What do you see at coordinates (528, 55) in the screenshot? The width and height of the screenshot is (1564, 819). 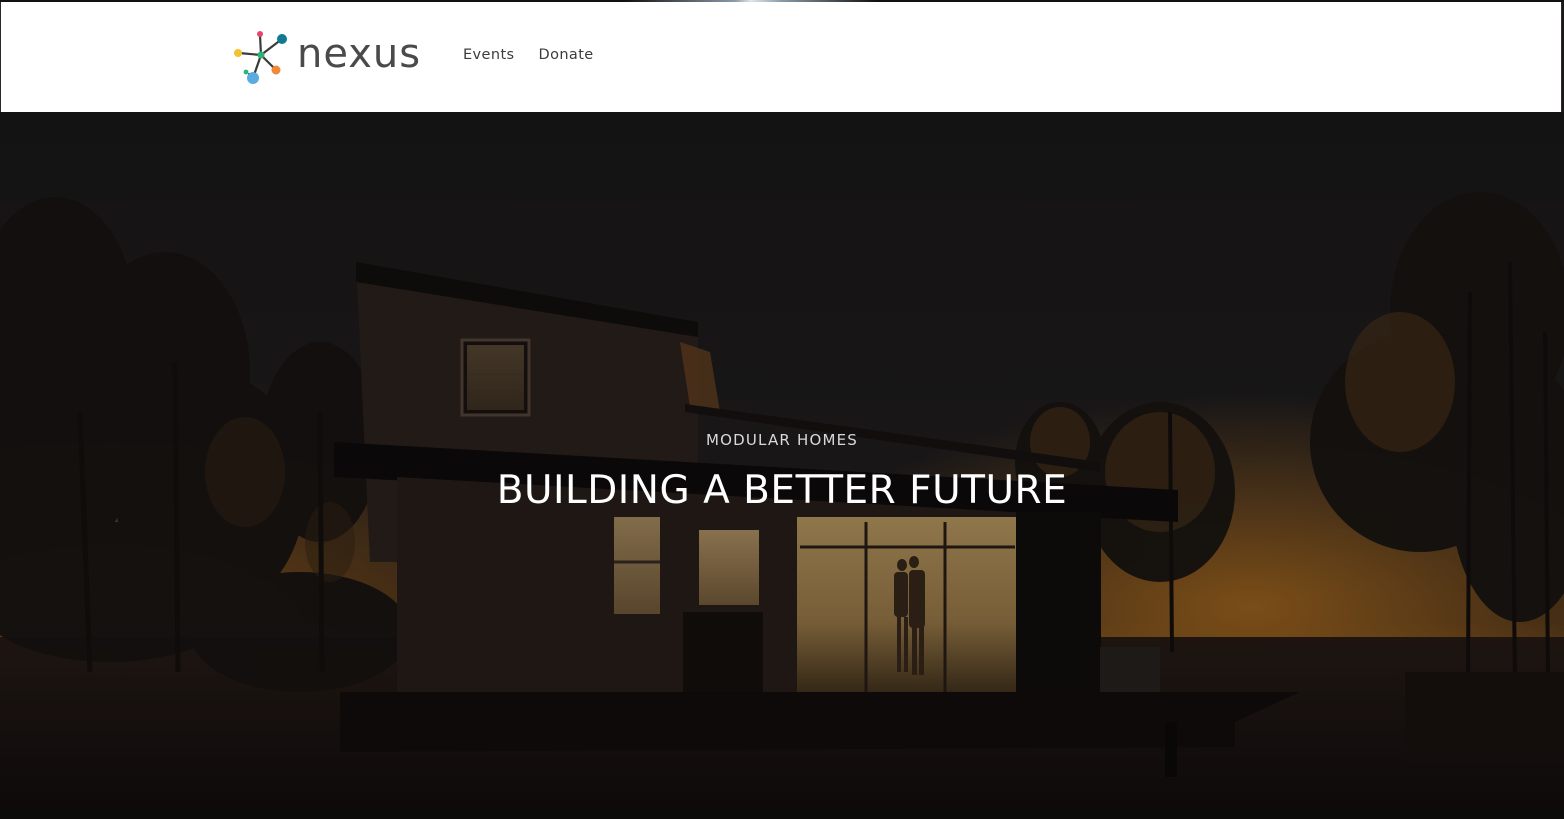 I see `main-nav: Events Donate` at bounding box center [528, 55].